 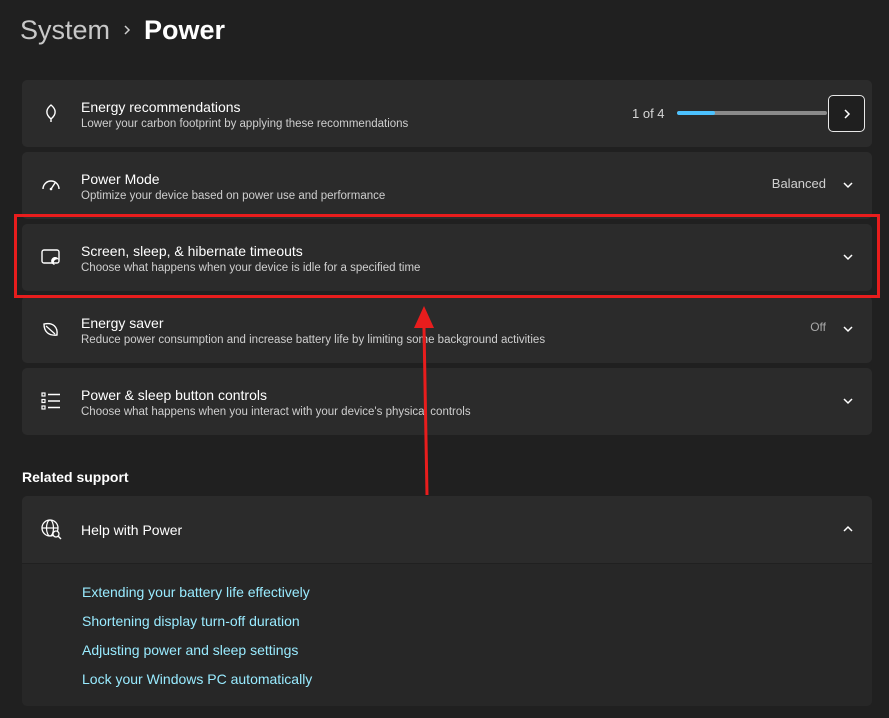 I want to click on help-title: Help with Power, so click(x=132, y=530).